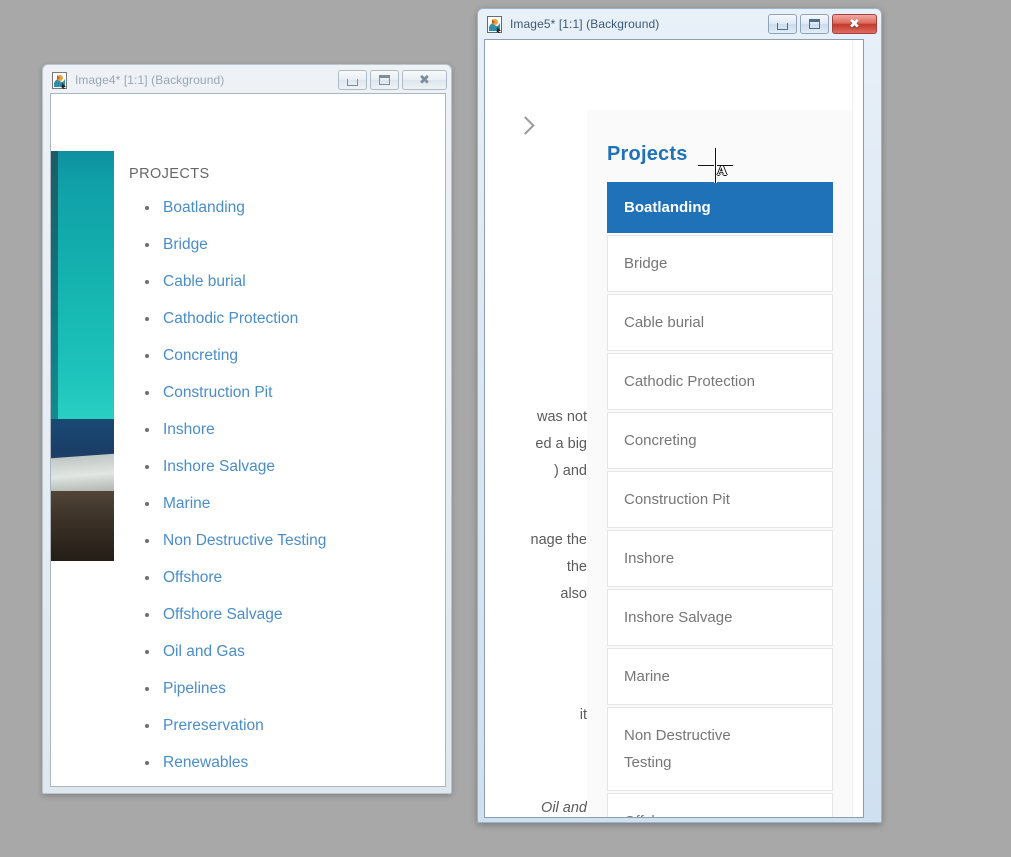  I want to click on project-link: Marine, so click(186, 503).